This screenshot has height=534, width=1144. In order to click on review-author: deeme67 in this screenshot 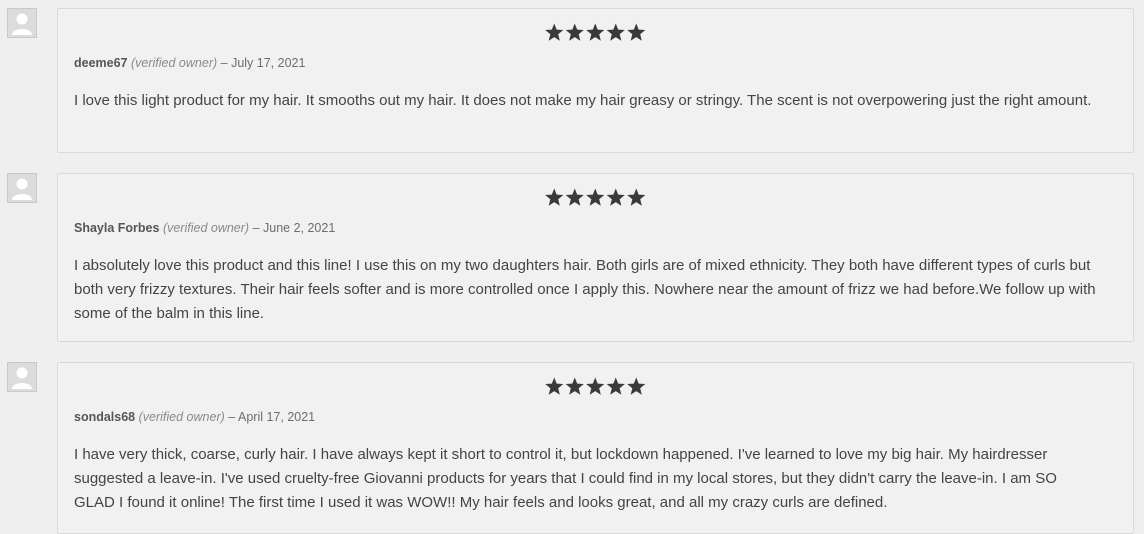, I will do `click(101, 63)`.